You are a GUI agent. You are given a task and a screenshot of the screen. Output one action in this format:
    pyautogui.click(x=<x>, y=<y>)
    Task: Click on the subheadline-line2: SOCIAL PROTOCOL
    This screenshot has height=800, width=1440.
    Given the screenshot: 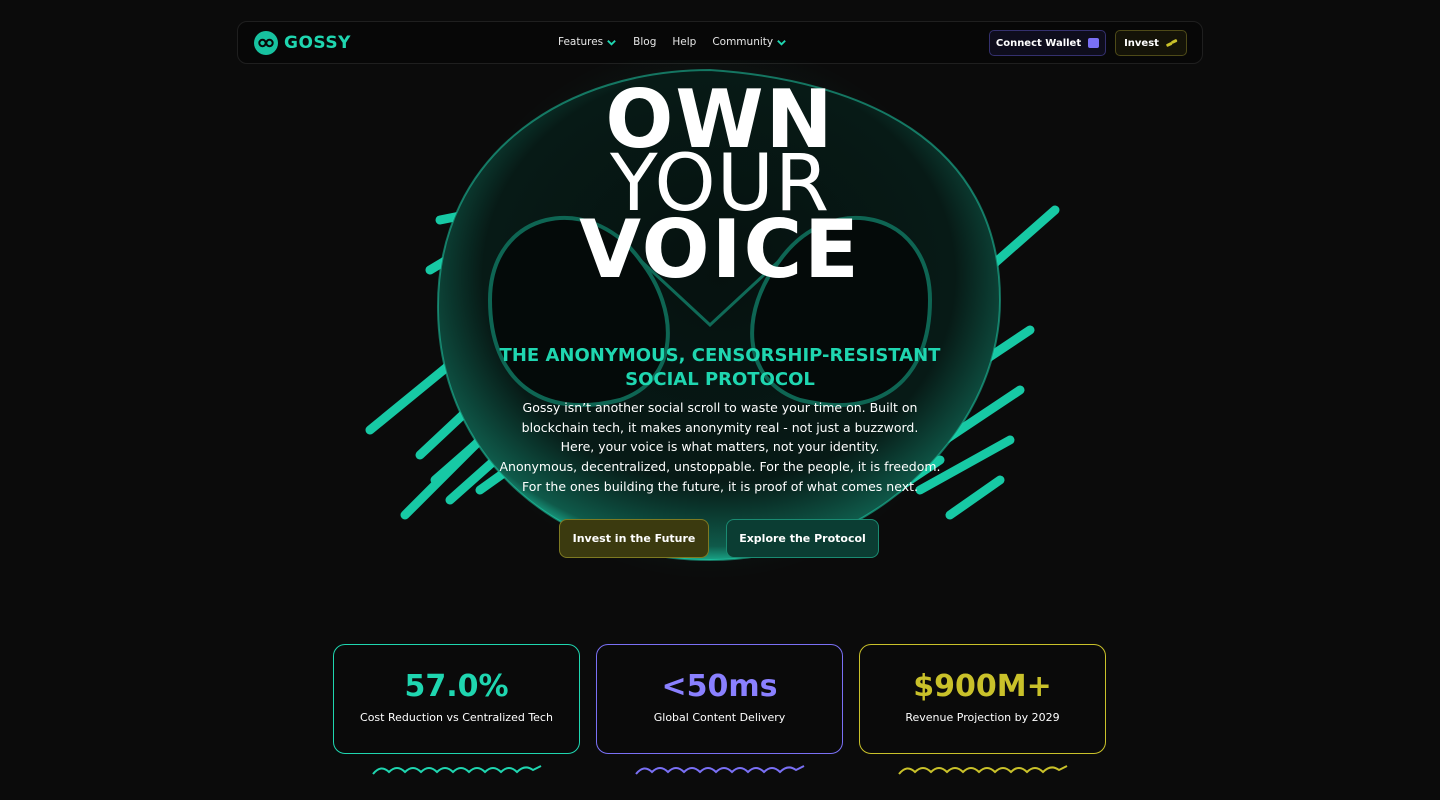 What is the action you would take?
    pyautogui.click(x=720, y=379)
    